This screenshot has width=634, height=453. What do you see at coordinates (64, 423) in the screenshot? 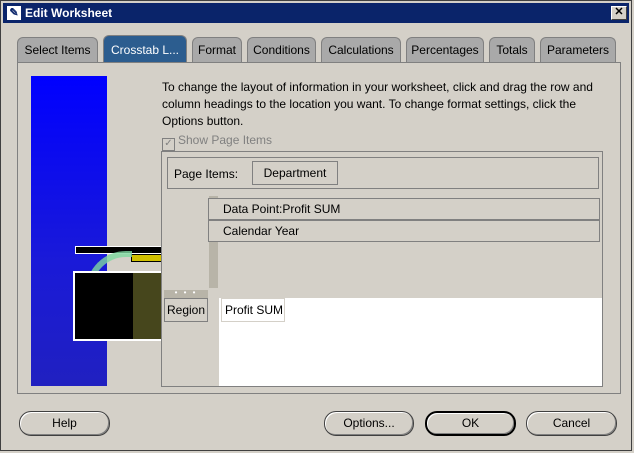
I see `help-button: Help` at bounding box center [64, 423].